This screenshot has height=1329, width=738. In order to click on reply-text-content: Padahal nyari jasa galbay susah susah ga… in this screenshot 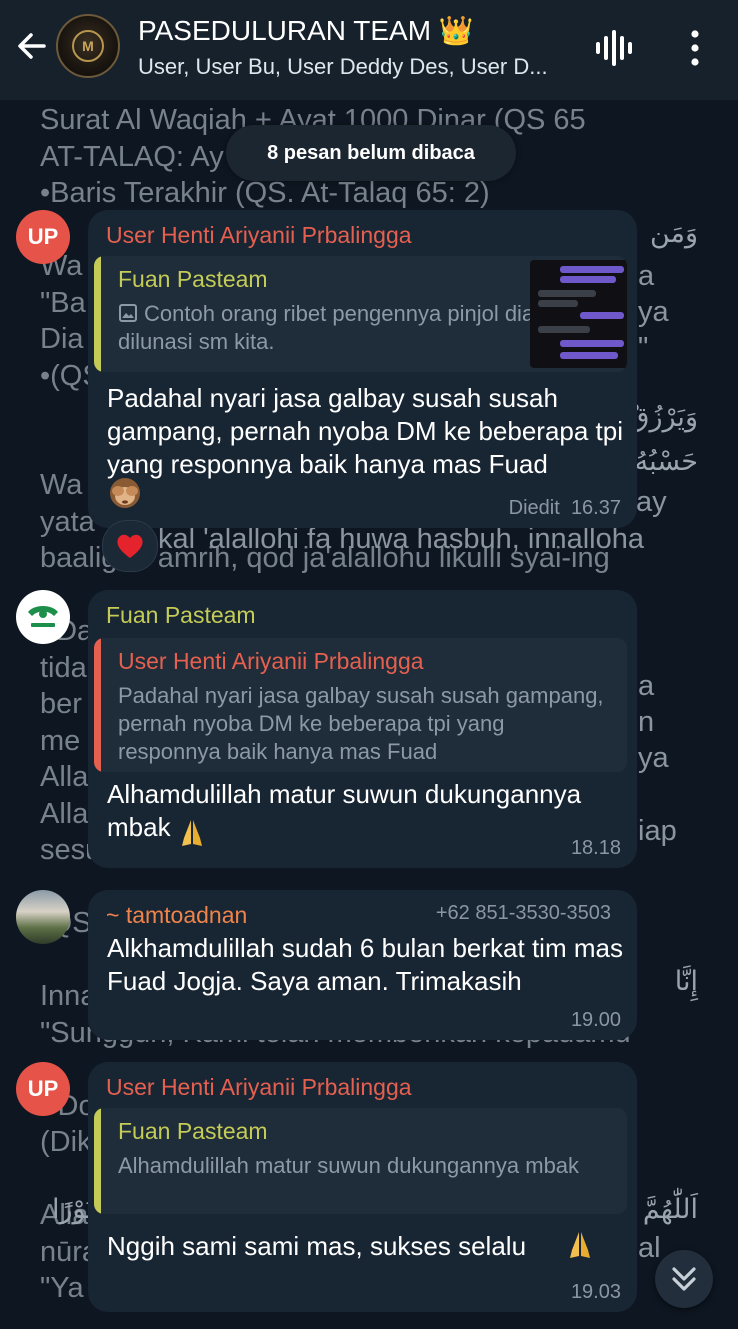, I will do `click(361, 723)`.